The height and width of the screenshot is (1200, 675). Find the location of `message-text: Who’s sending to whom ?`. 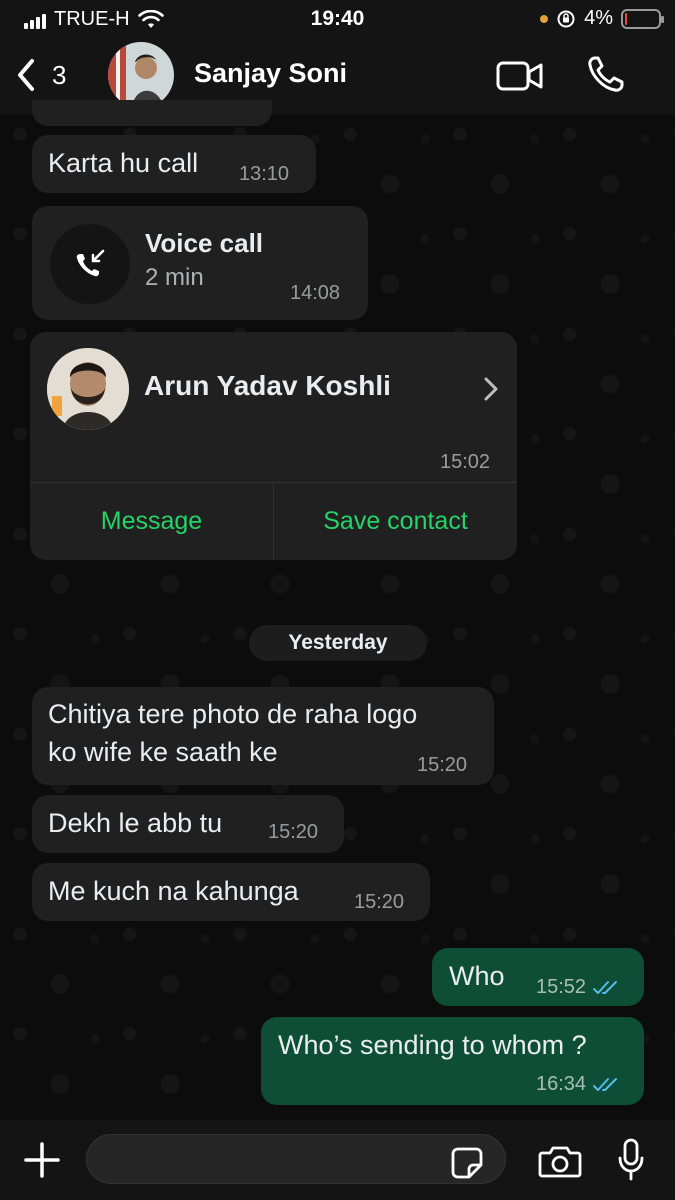

message-text: Who’s sending to whom ? is located at coordinates (432, 1045).